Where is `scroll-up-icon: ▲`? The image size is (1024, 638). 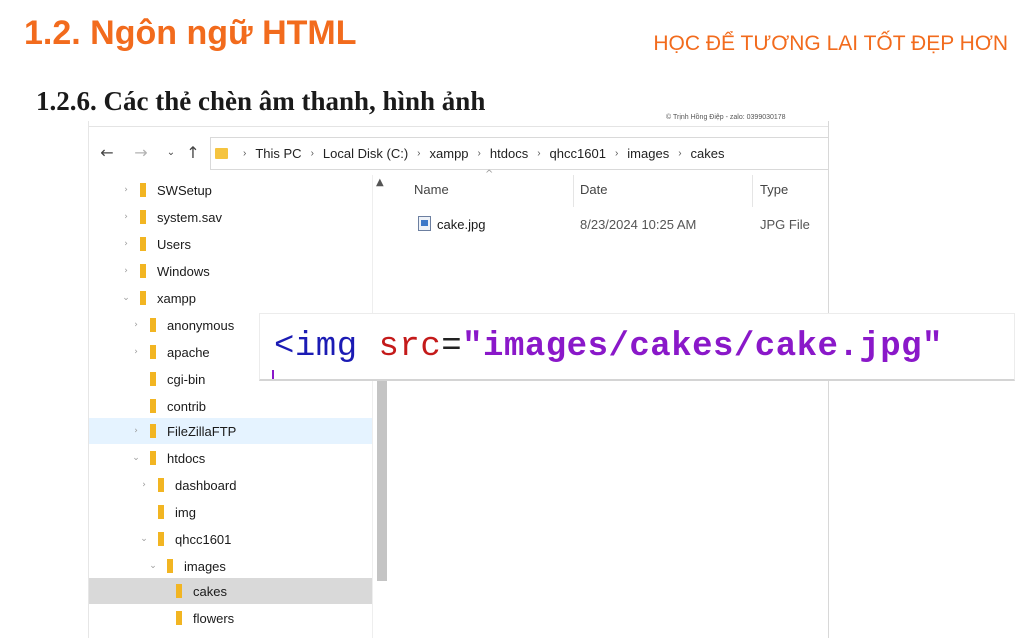
scroll-up-icon: ▲ is located at coordinates (380, 182).